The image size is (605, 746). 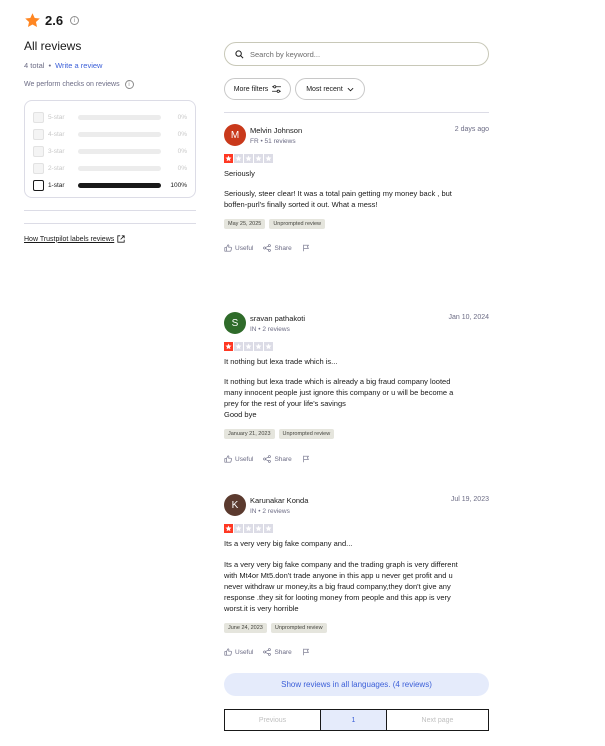 I want to click on experience-date-tag: January 21, 2023, so click(x=249, y=434).